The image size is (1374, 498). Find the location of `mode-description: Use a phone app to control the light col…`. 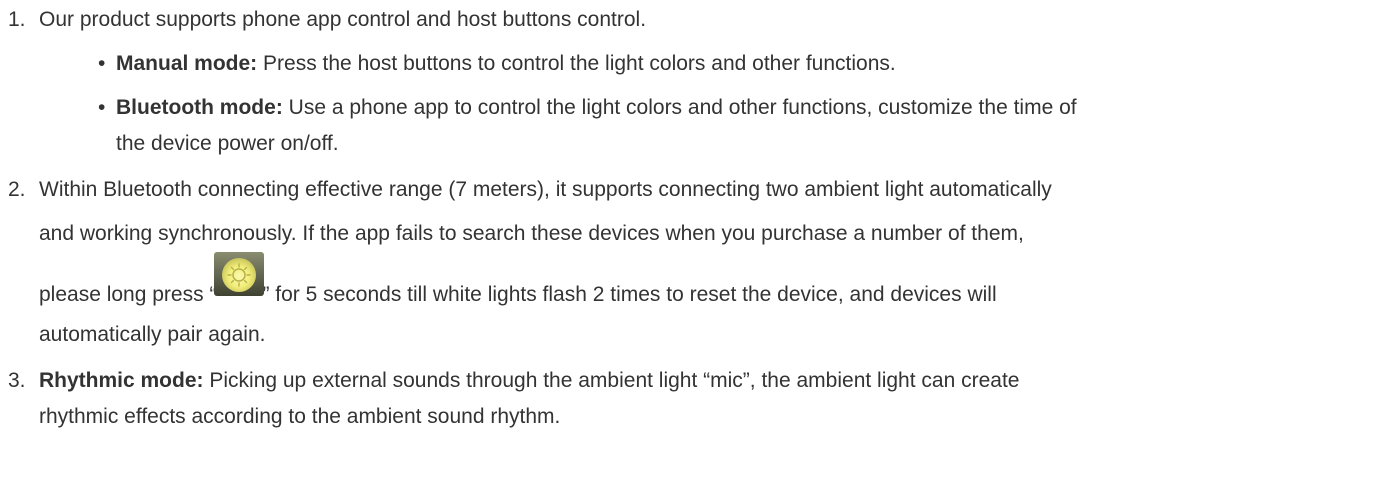

mode-description: Use a phone app to control the light col… is located at coordinates (679, 107).